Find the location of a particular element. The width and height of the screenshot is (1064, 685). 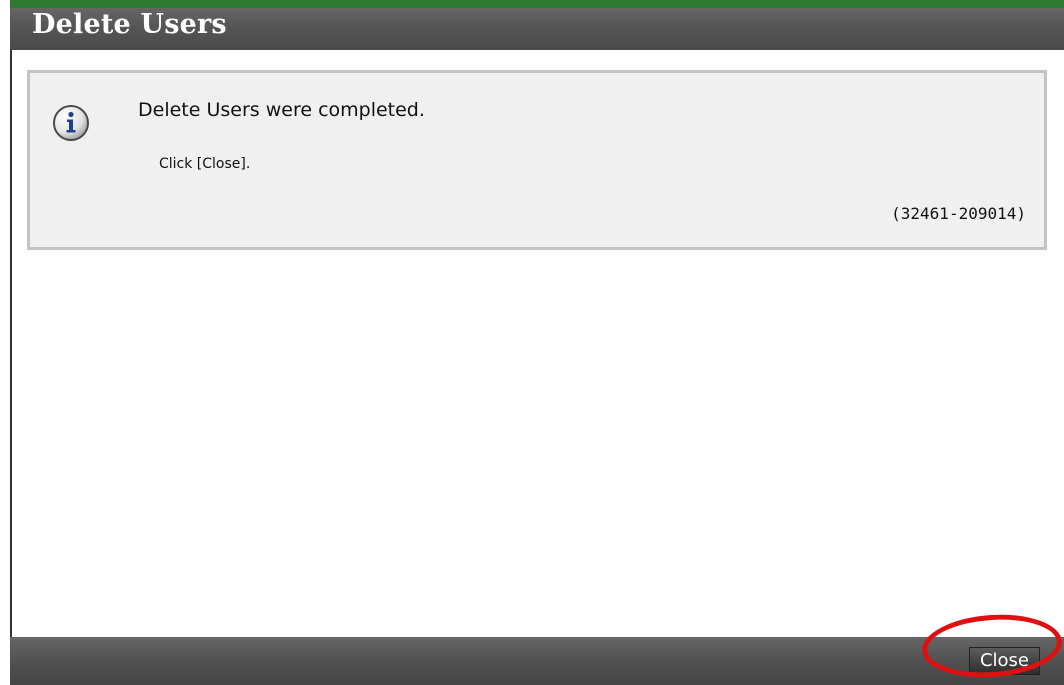

title-bar-accent is located at coordinates (537, 4).